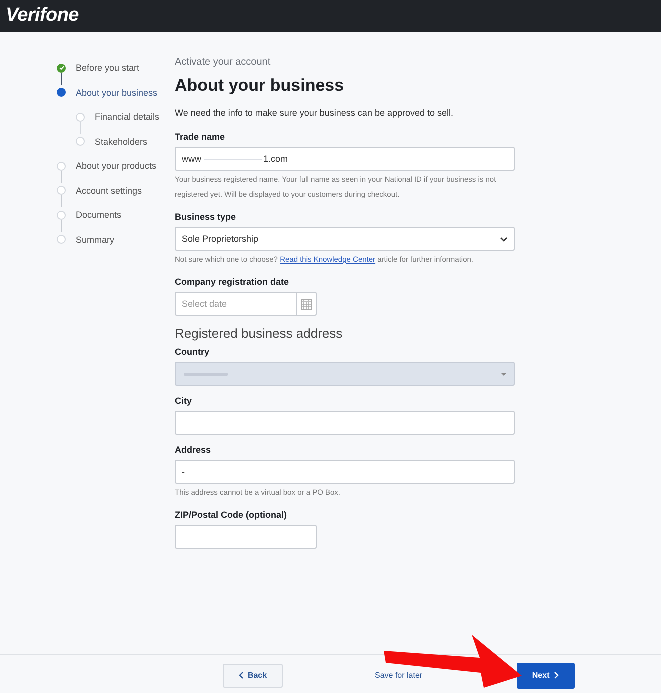 This screenshot has height=693, width=661. What do you see at coordinates (253, 676) in the screenshot?
I see `back-button: Back` at bounding box center [253, 676].